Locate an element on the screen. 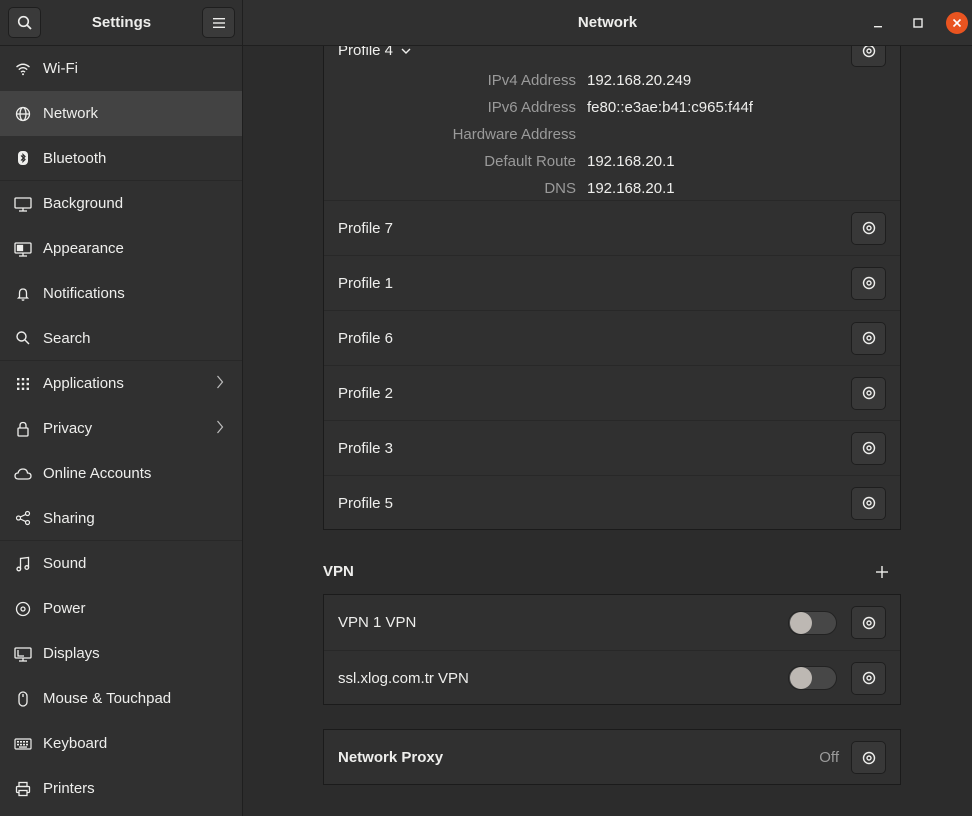 The width and height of the screenshot is (972, 816). sidebar-item-label: Background is located at coordinates (83, 203).